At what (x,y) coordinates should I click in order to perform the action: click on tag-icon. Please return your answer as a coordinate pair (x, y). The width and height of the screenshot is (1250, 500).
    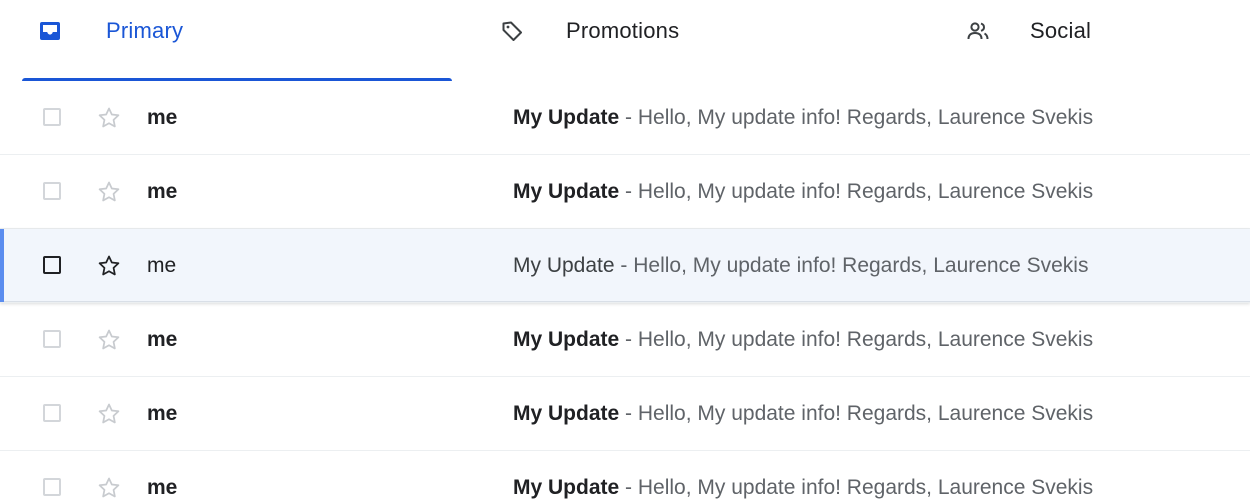
    Looking at the image, I should click on (512, 31).